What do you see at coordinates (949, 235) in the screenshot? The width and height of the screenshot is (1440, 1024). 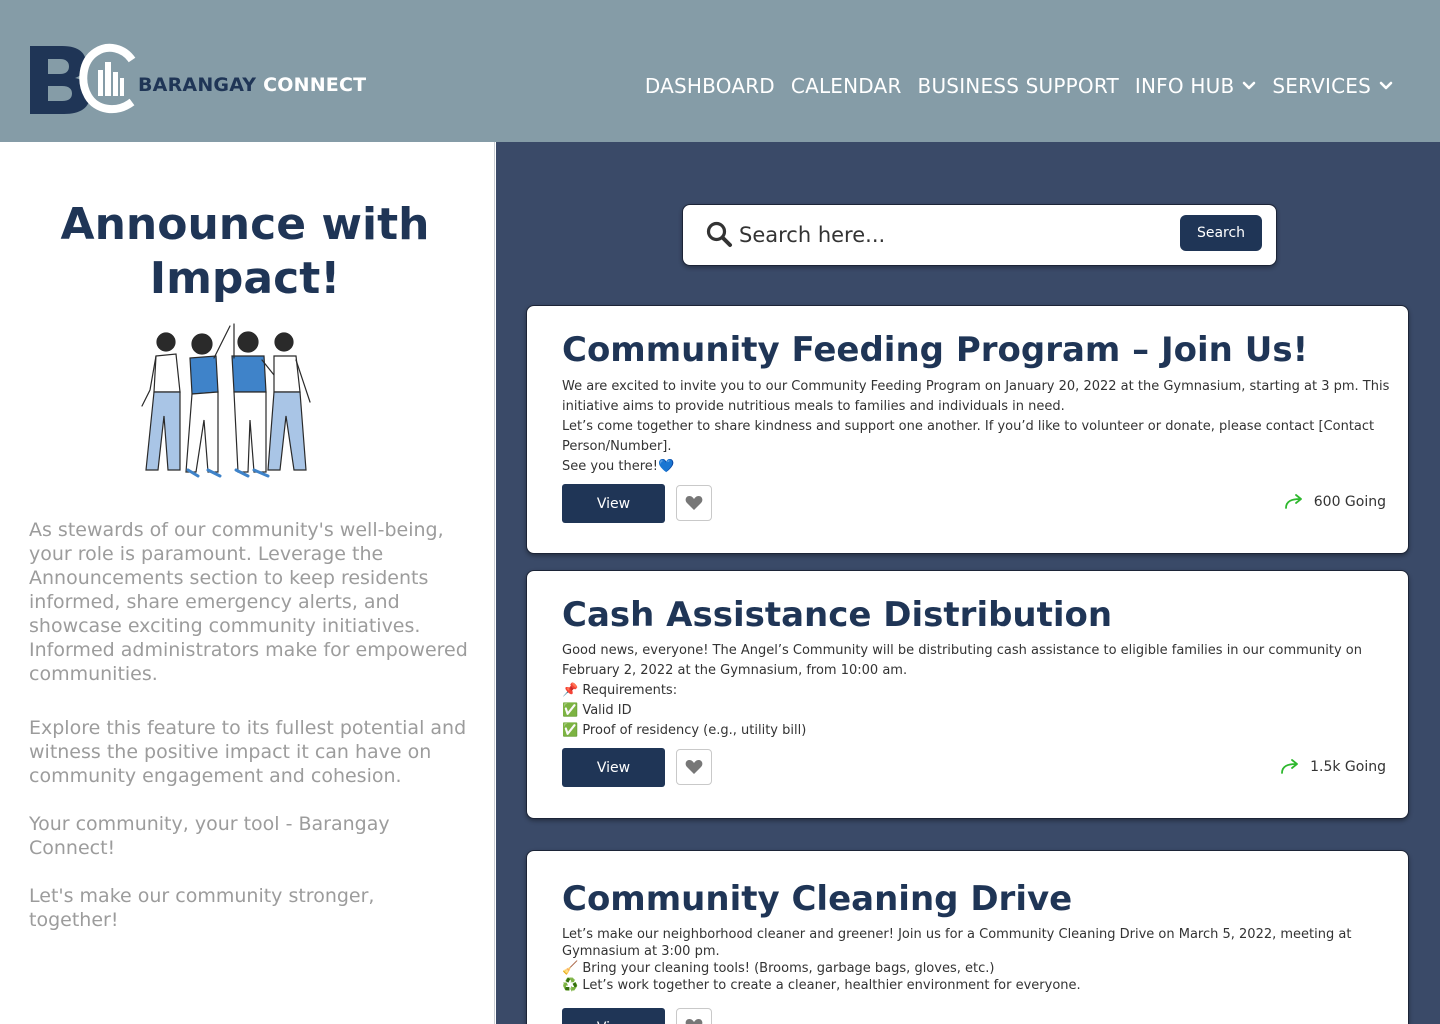 I see `search-input` at bounding box center [949, 235].